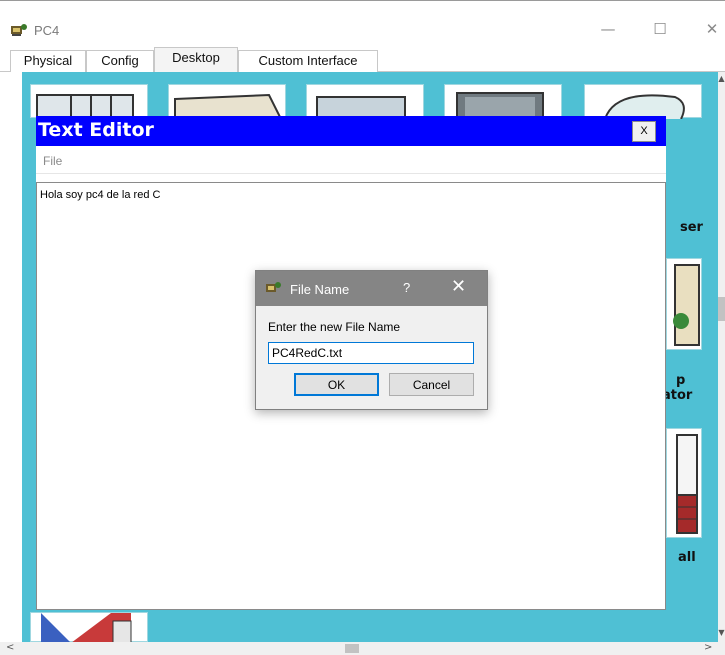 The image size is (725, 655). What do you see at coordinates (96, 130) in the screenshot?
I see `editor-title: Text Editor` at bounding box center [96, 130].